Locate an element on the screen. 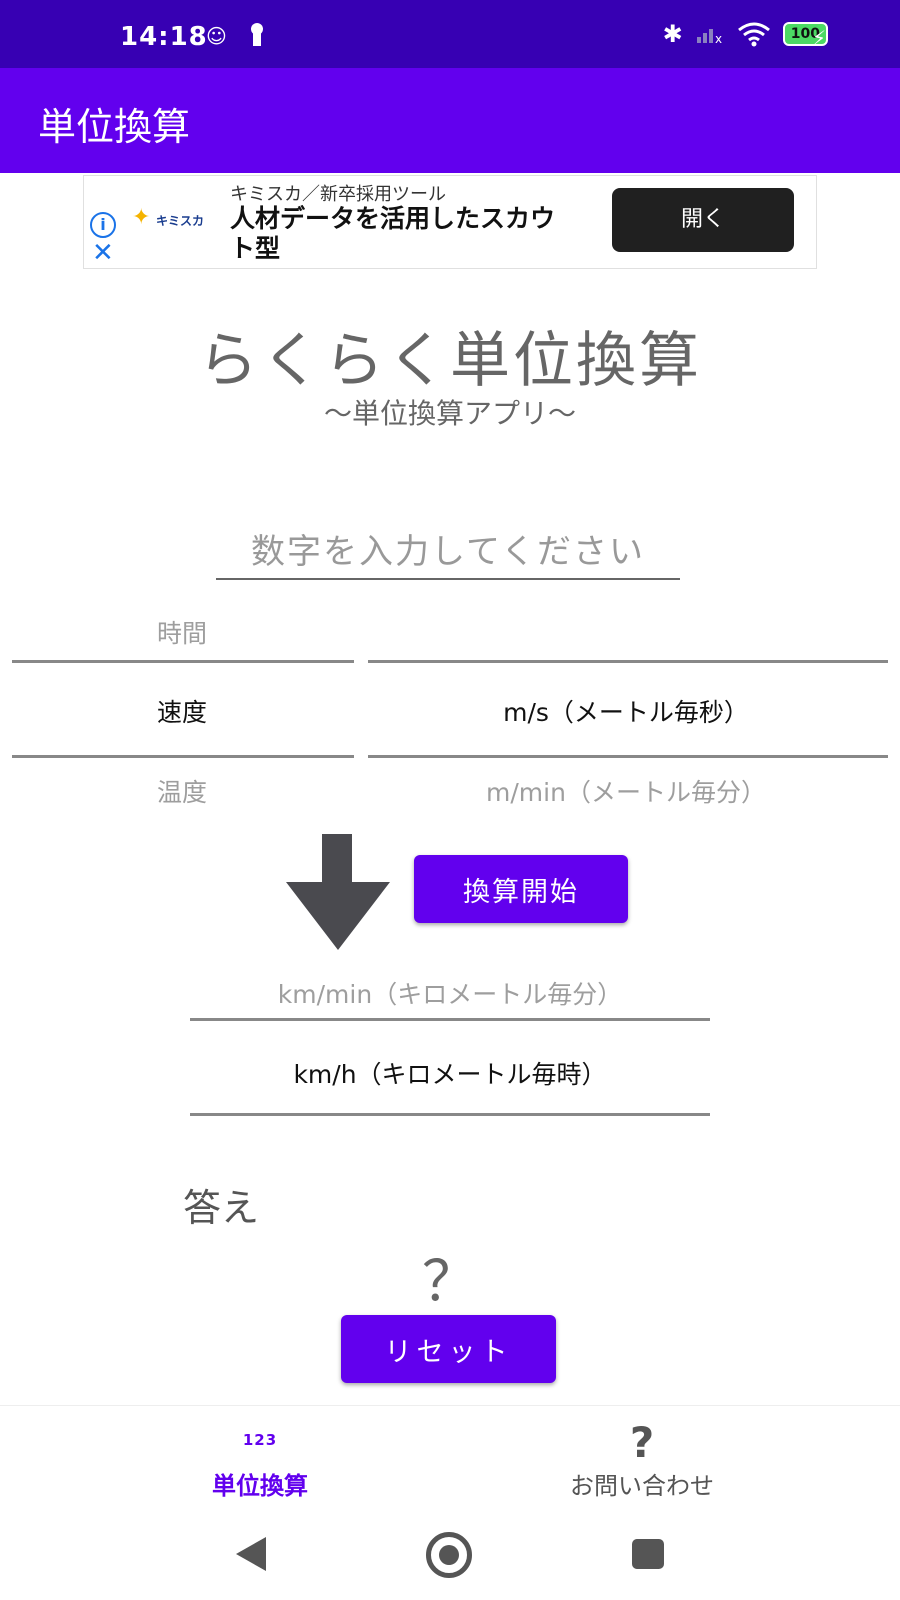 The width and height of the screenshot is (900, 1600). help-icon: ? is located at coordinates (642, 1442).